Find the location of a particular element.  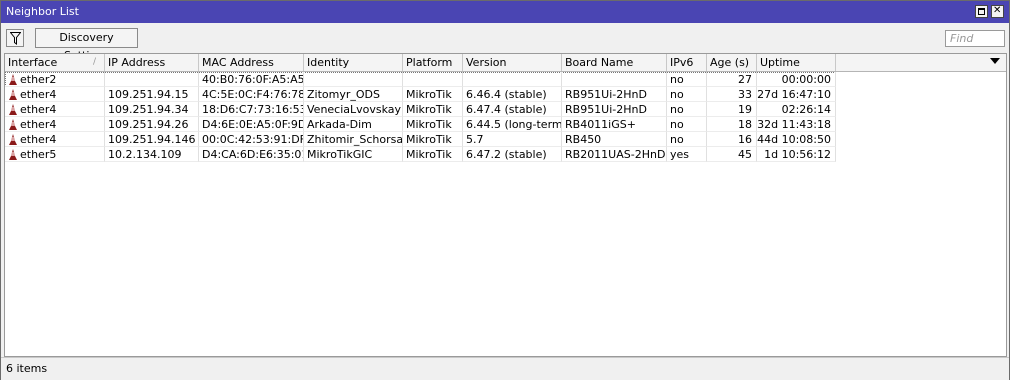

column-header-mac-address: MAC Address is located at coordinates (251, 62).